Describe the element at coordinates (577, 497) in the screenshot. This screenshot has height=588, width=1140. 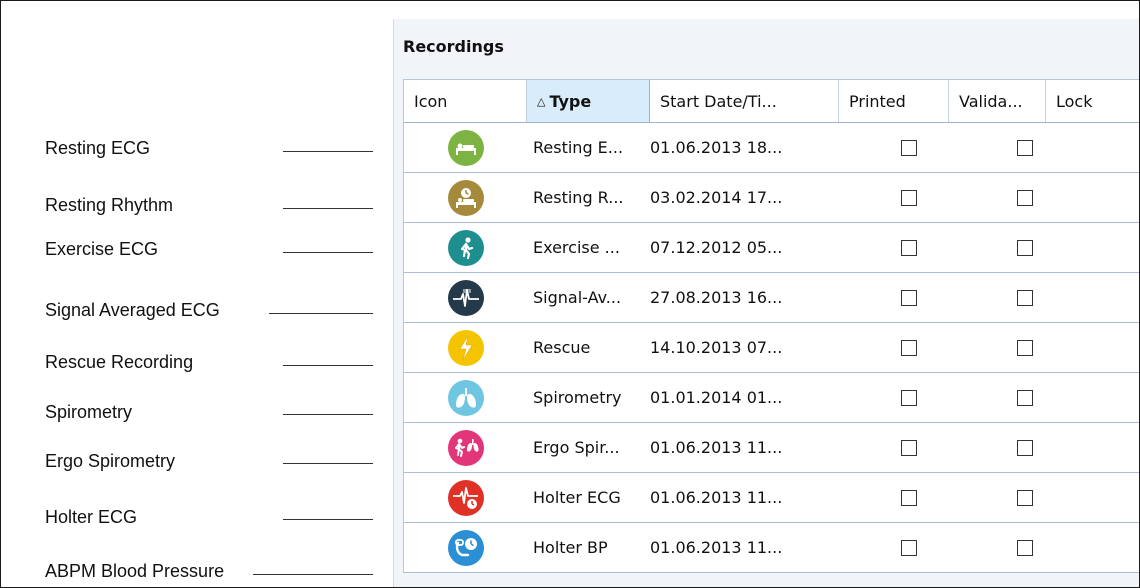
I see `row-type: Holter ECG` at that location.